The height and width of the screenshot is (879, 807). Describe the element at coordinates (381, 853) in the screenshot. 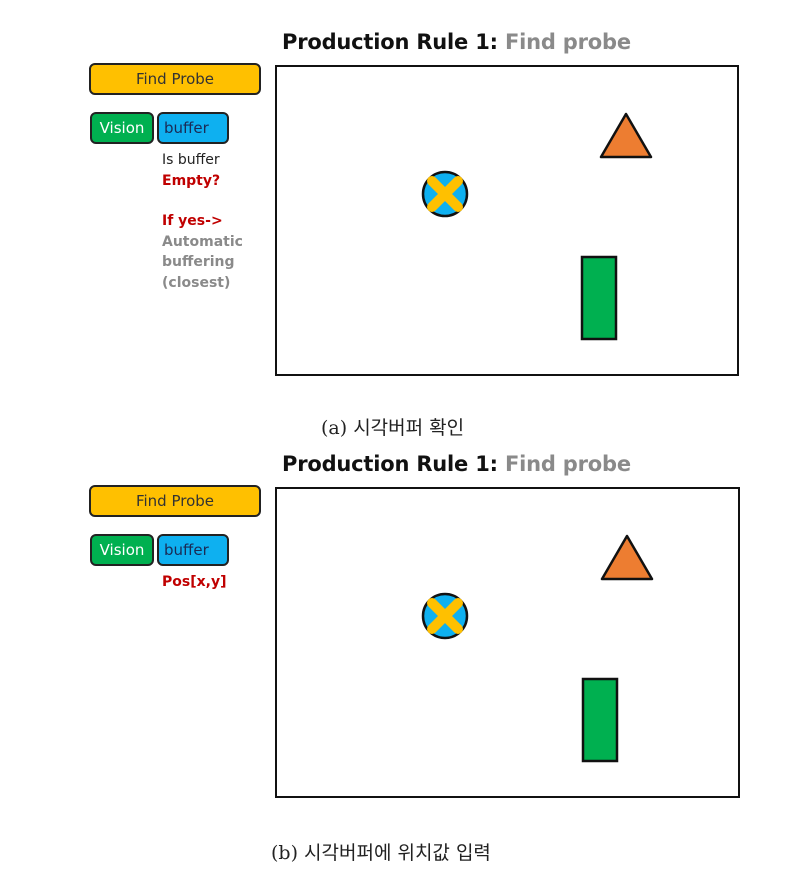

I see `caption-b: (b) 시각버퍼에 위치값 입력` at that location.